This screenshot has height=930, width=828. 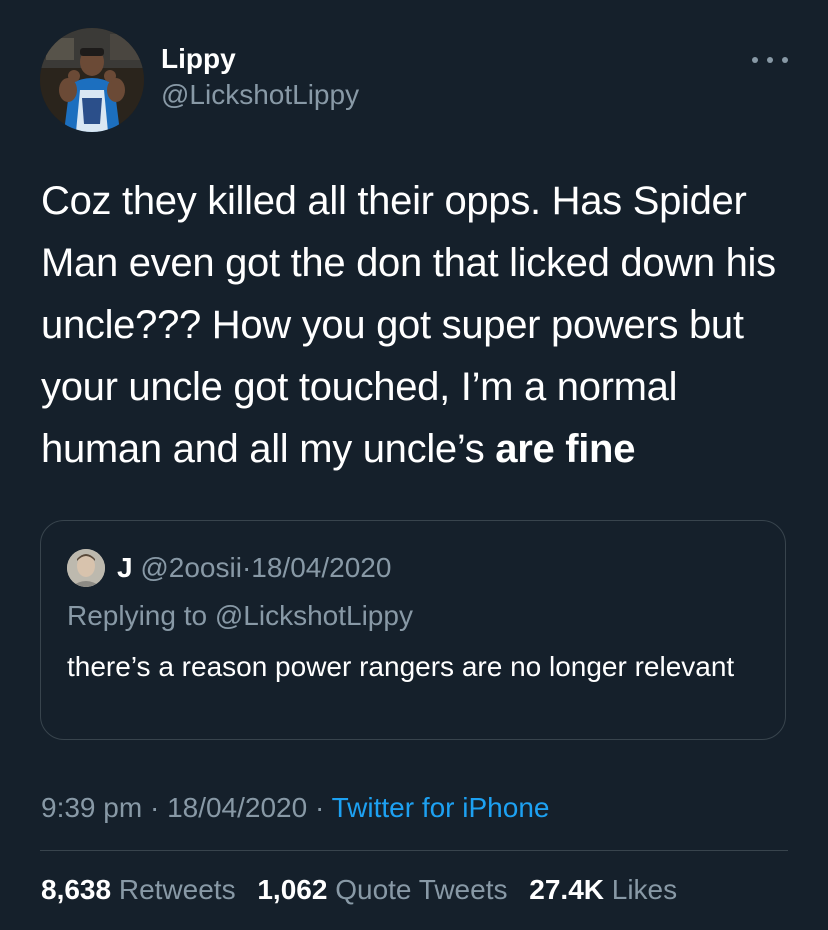 What do you see at coordinates (260, 95) in the screenshot?
I see `author-handle: @LickshotLippy` at bounding box center [260, 95].